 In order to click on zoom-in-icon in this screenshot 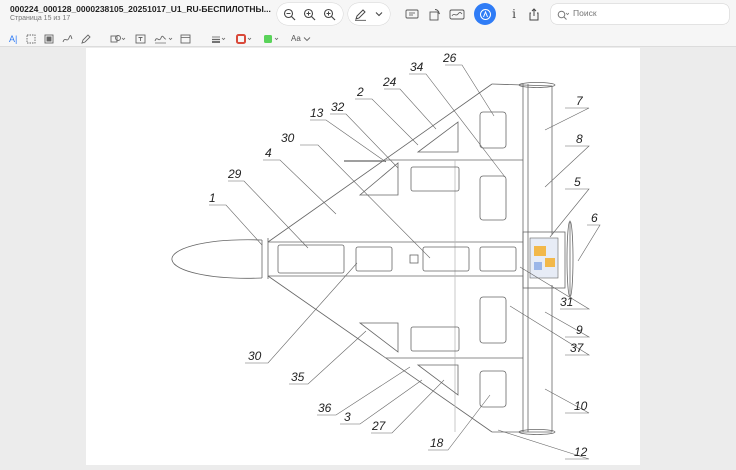, I will do `click(309, 14)`.